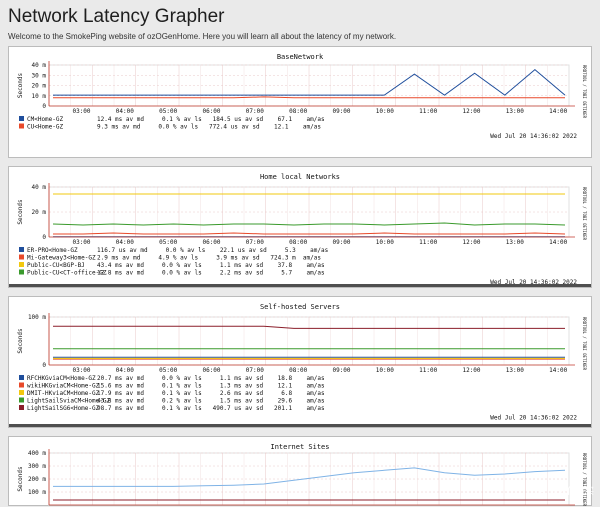  Describe the element at coordinates (61, 378) in the screenshot. I see `legend-series-name: RFCHKGviaCM<Home-GZ` at that location.